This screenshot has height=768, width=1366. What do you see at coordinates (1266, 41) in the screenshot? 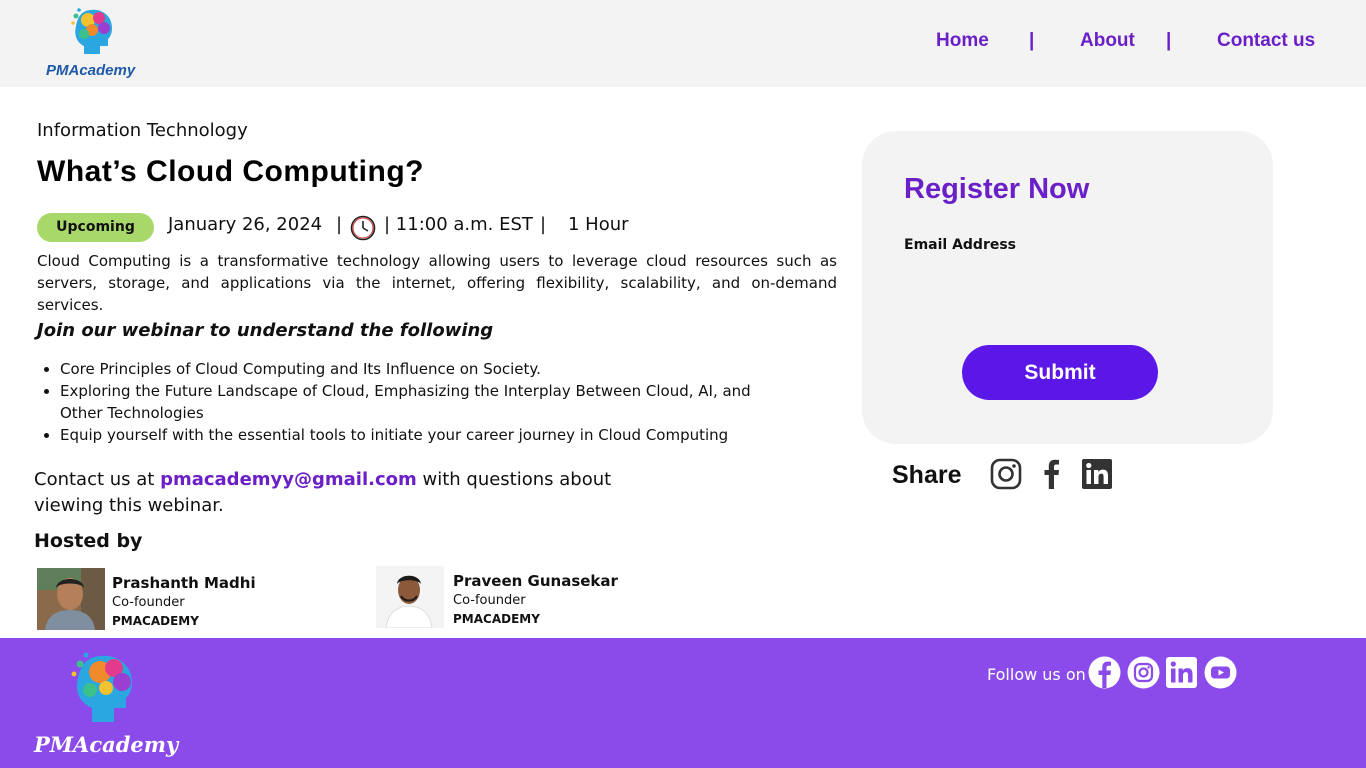
I see `nav-contact-link: Contact us` at bounding box center [1266, 41].